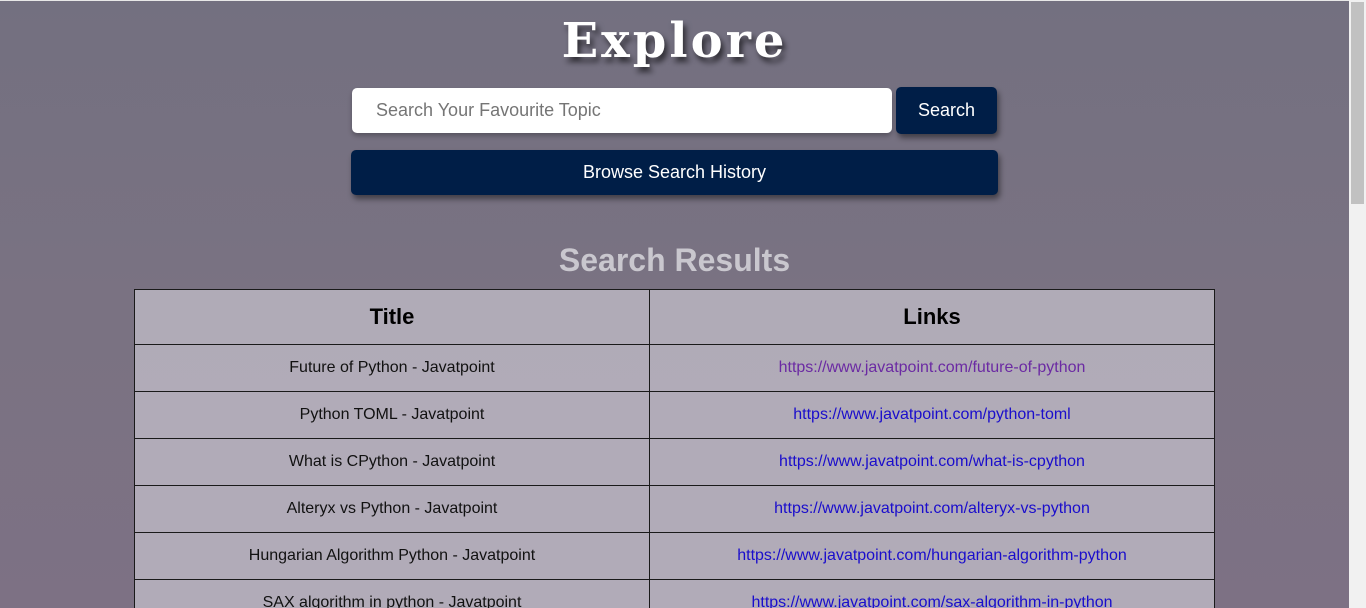  What do you see at coordinates (1357, 304) in the screenshot?
I see `vertical-scrollbar` at bounding box center [1357, 304].